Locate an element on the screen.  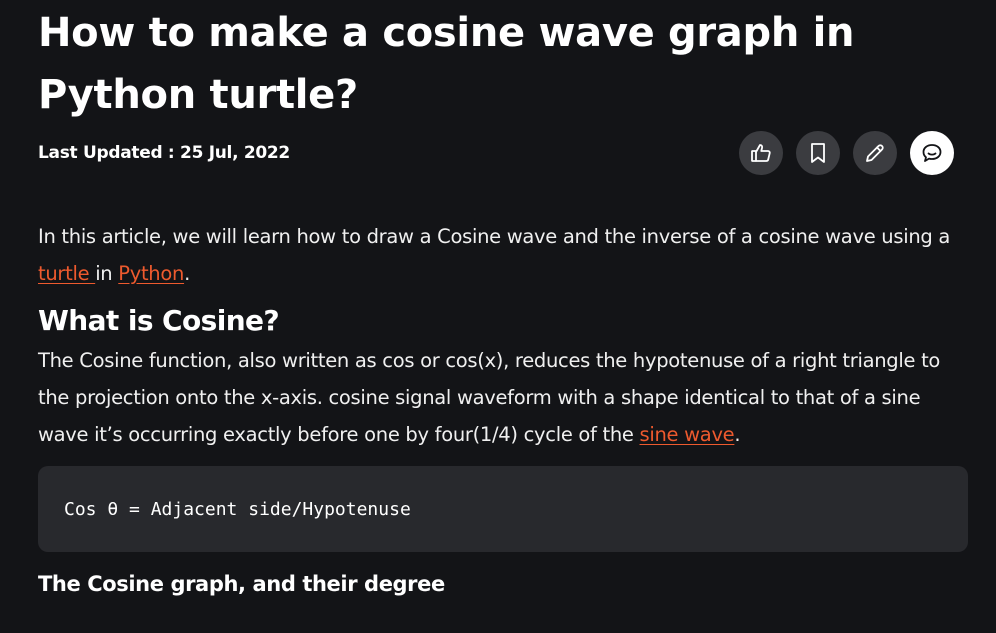
article-actions is located at coordinates (846, 153).